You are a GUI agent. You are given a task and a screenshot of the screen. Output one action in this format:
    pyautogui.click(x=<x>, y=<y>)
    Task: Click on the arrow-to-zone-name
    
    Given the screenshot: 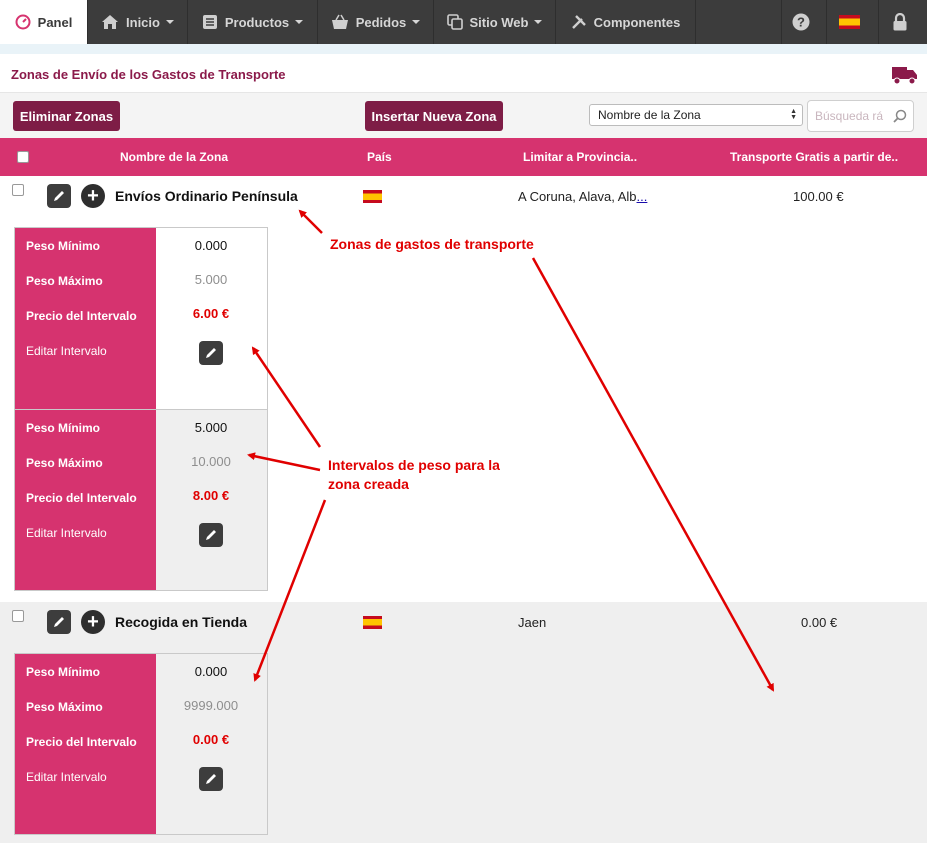 What is the action you would take?
    pyautogui.click(x=310, y=221)
    